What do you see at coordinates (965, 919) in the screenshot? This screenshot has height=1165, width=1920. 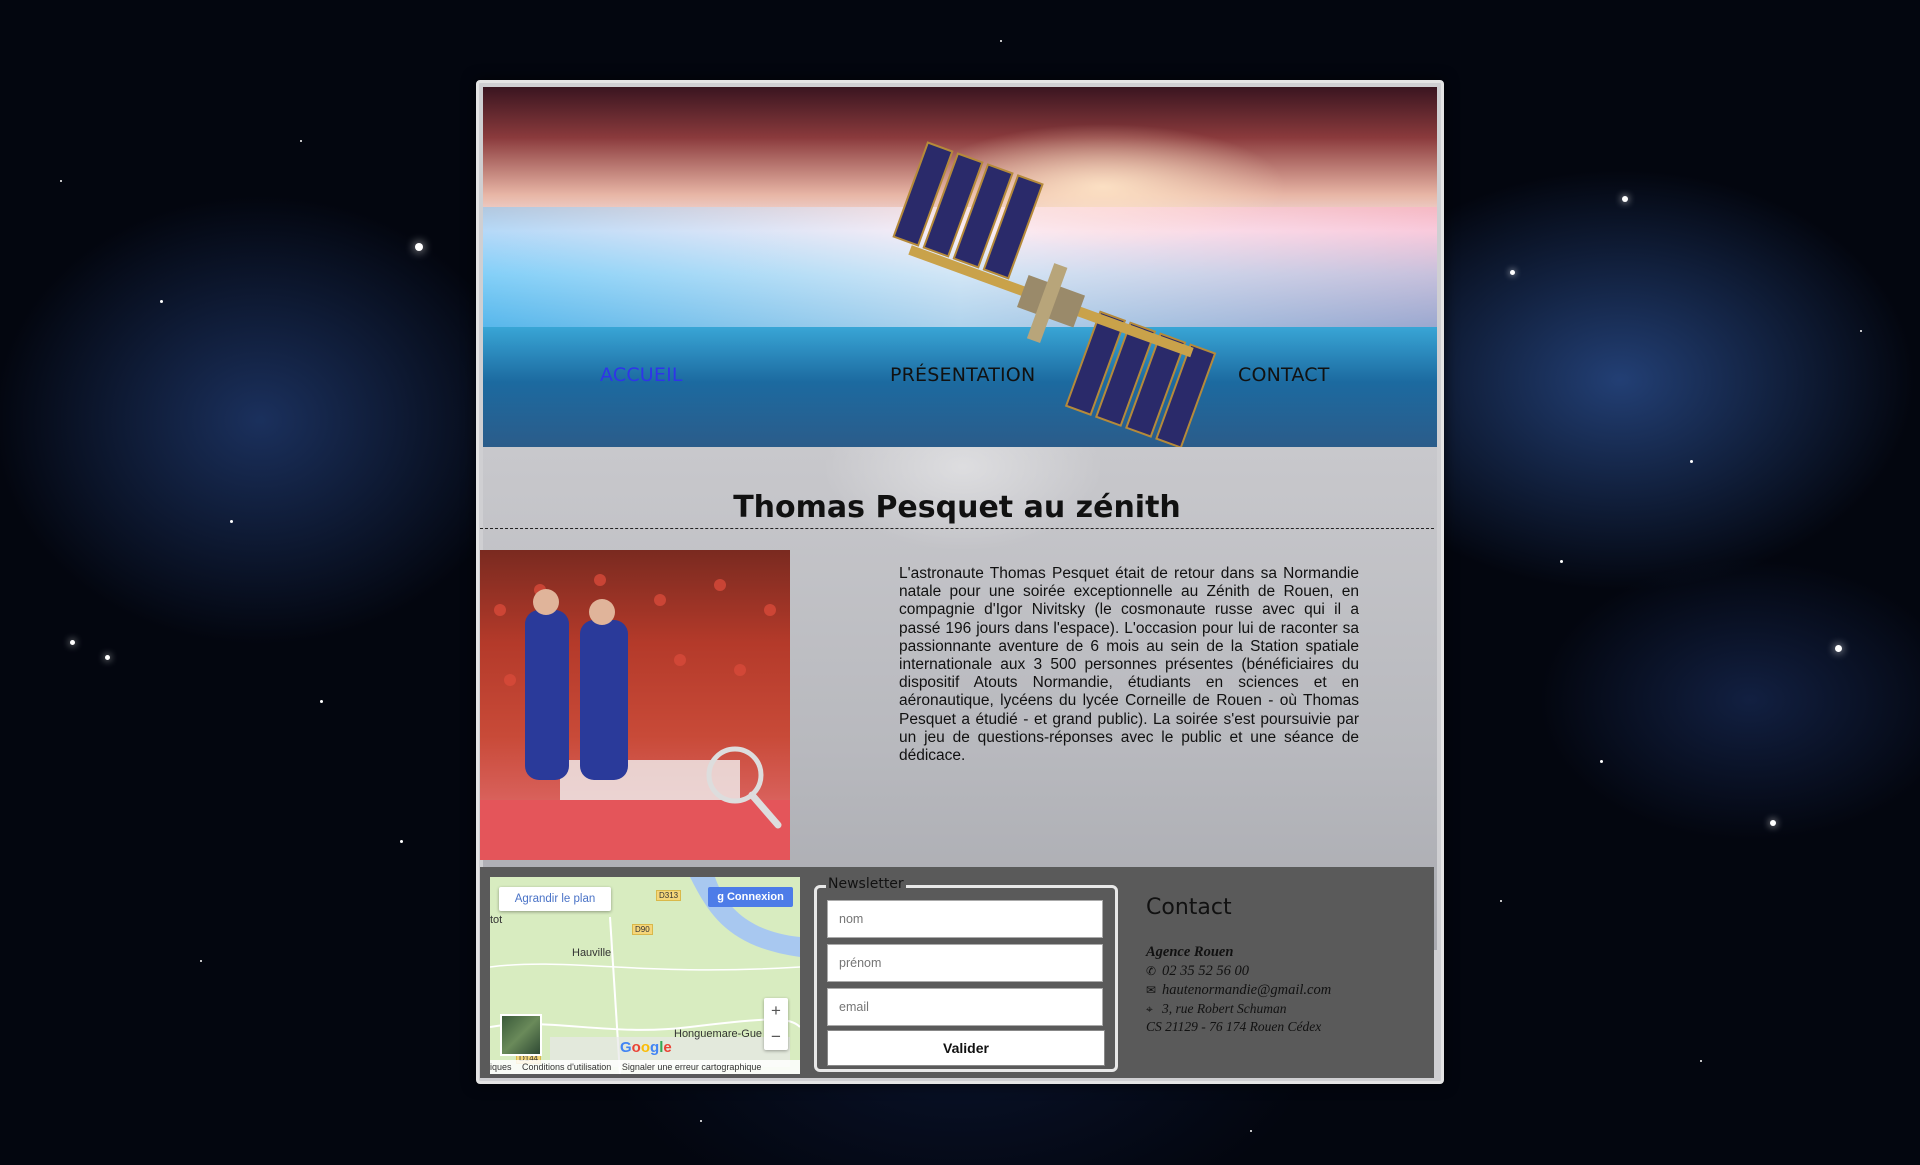 I see `newsletter-name-input` at bounding box center [965, 919].